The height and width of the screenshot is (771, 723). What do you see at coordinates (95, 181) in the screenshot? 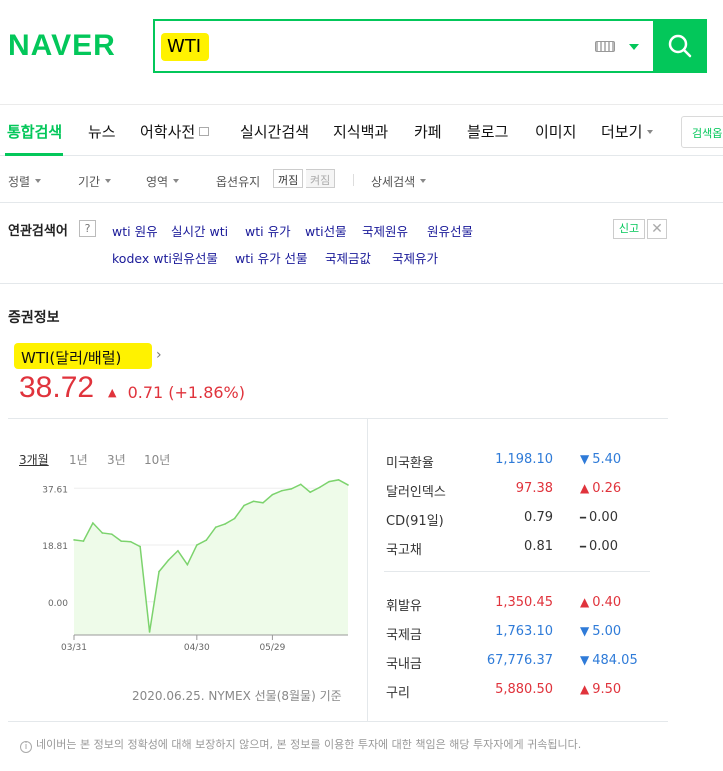
I see `filter-period: 기간` at bounding box center [95, 181].